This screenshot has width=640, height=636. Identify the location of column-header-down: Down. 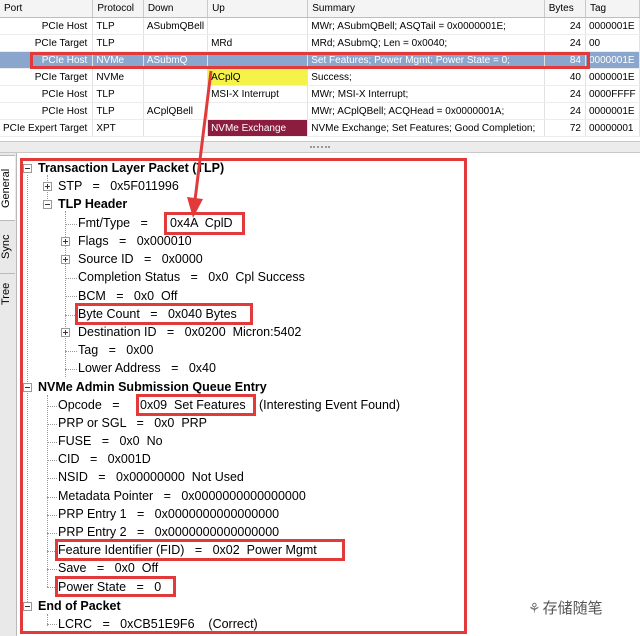
(176, 9).